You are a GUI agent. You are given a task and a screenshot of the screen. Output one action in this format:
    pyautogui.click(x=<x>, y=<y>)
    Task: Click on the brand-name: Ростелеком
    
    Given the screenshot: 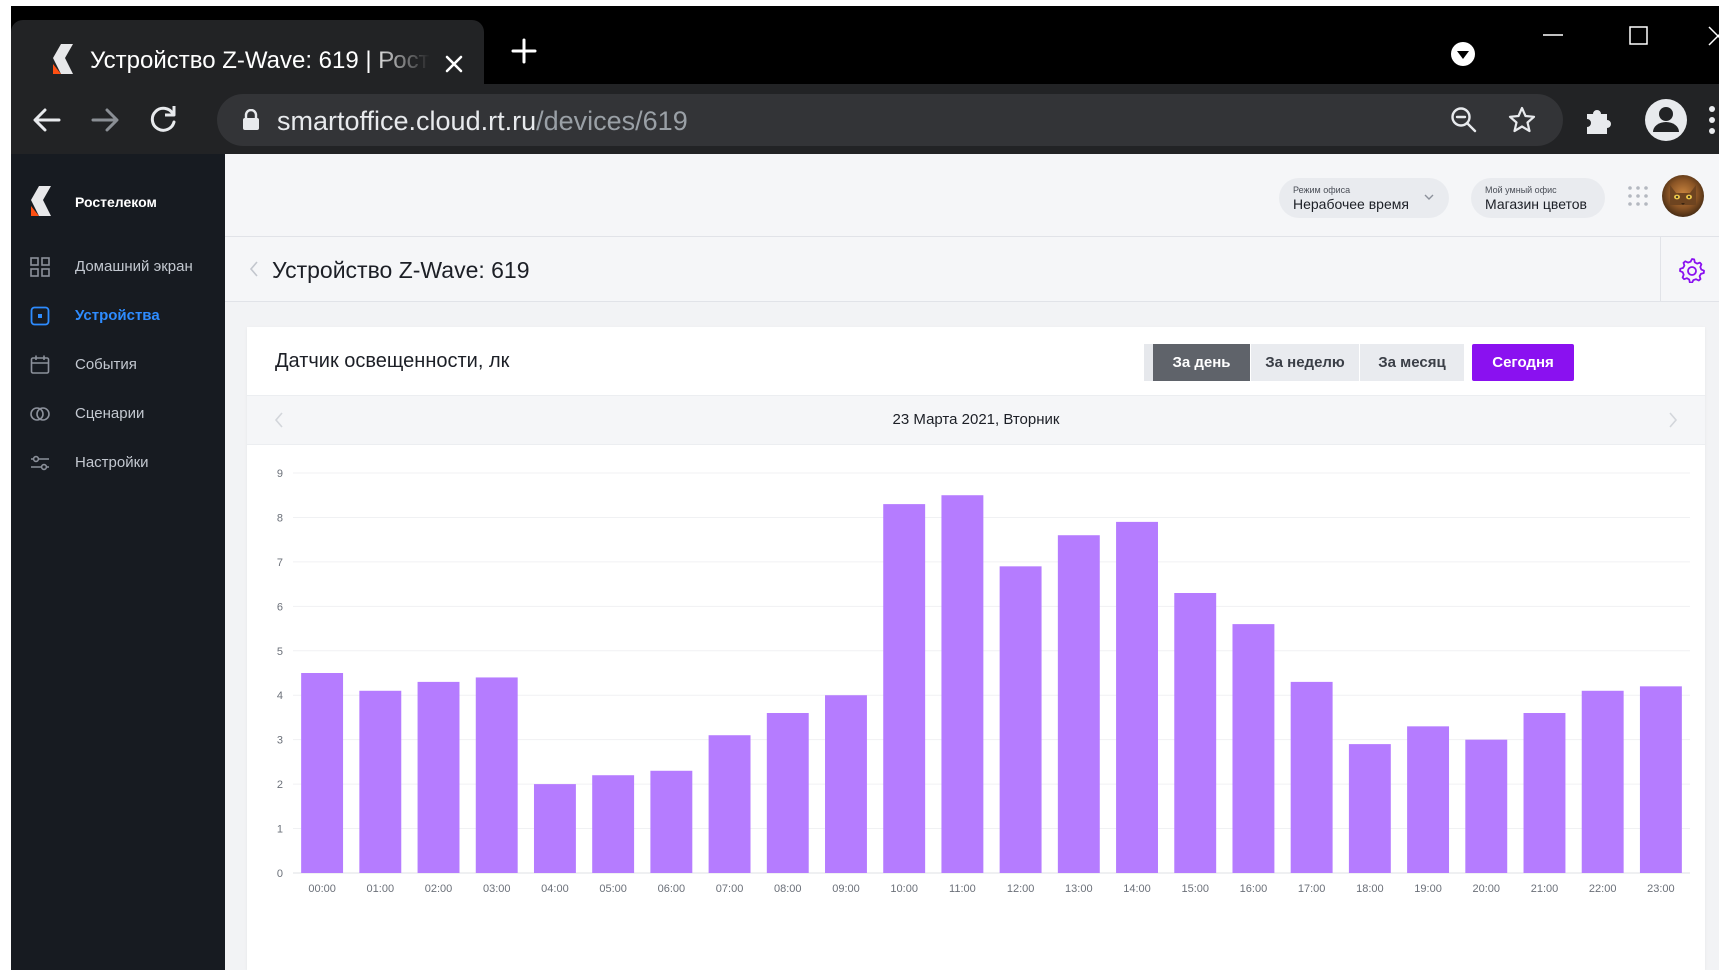 What is the action you would take?
    pyautogui.click(x=116, y=202)
    